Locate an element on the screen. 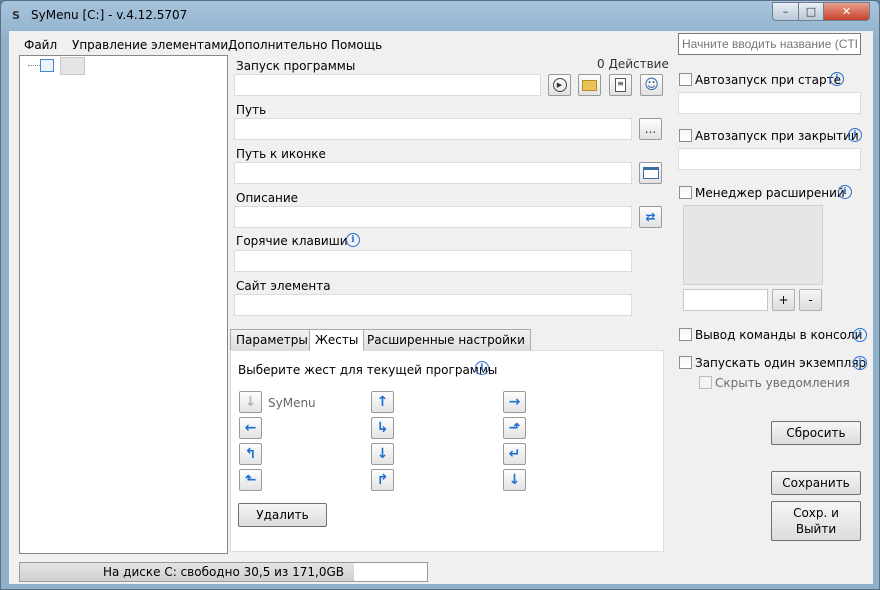 Image resolution: width=880 pixels, height=590 pixels. autostart-close-checkbox is located at coordinates (685, 135).